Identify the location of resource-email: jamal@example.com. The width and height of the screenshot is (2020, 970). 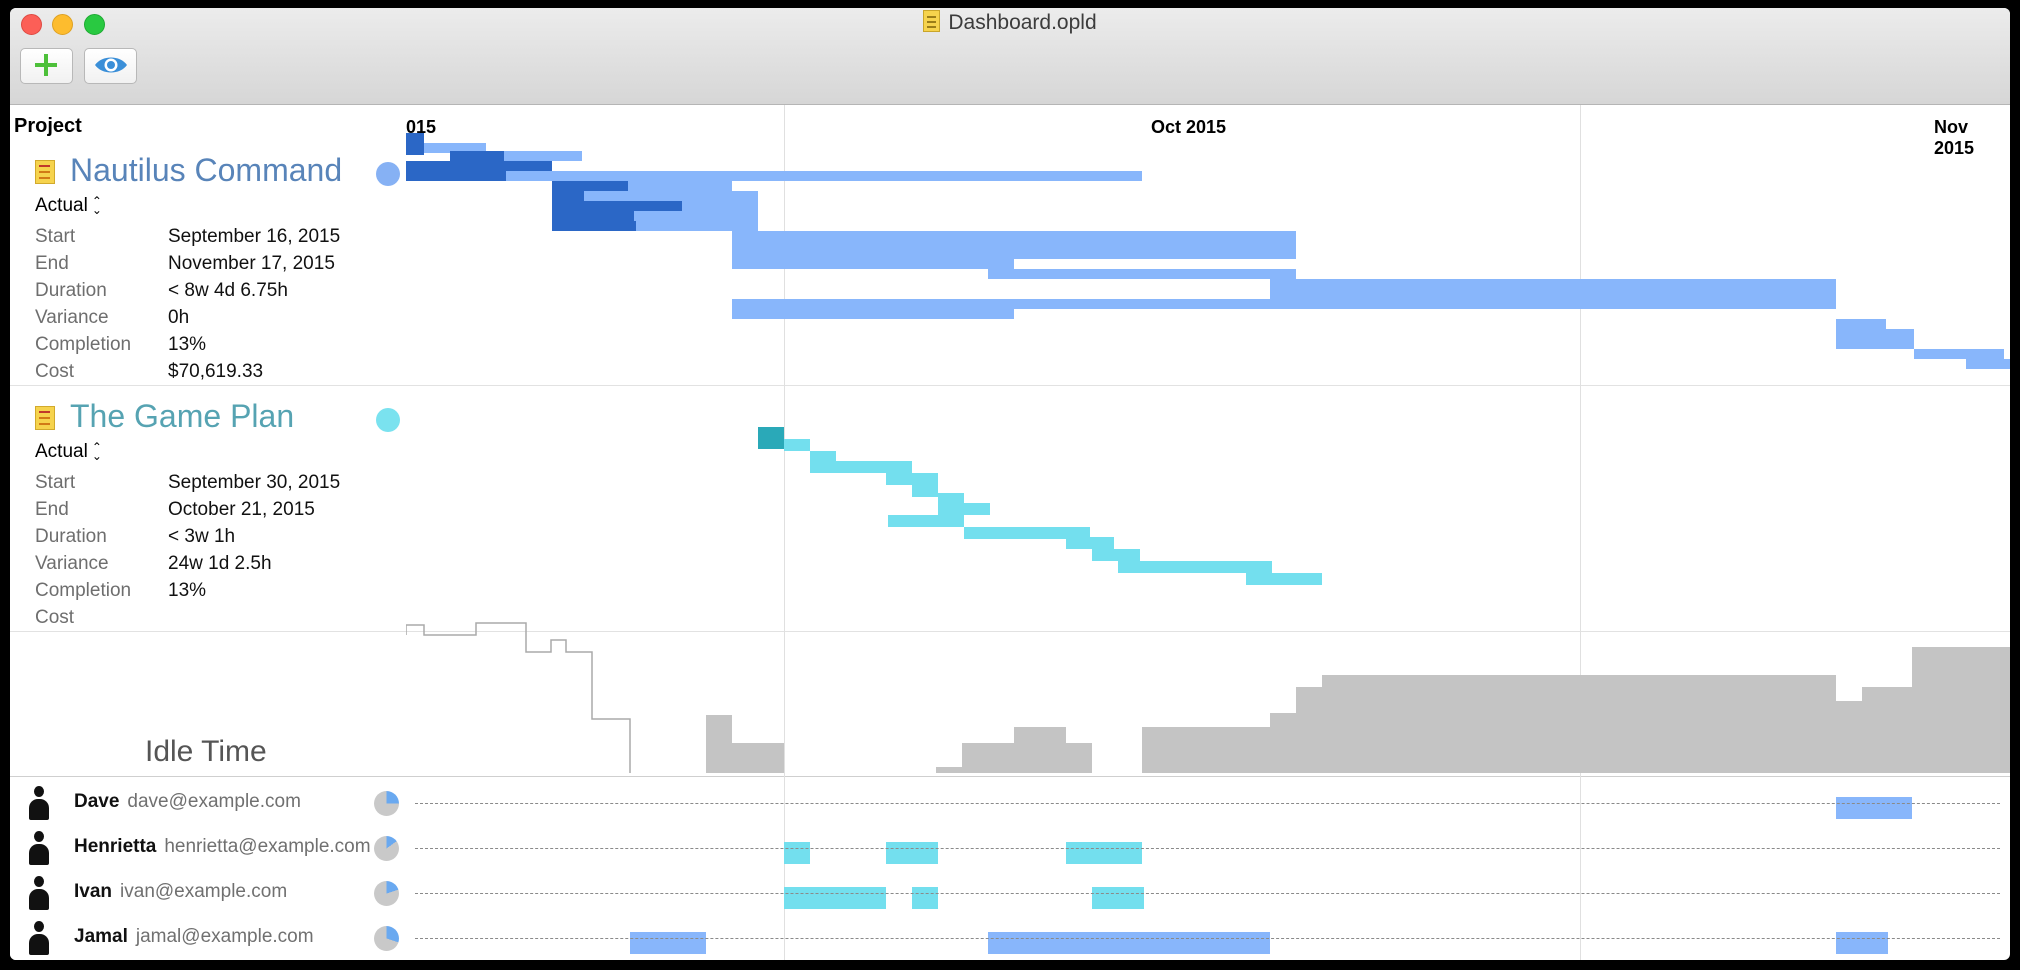
(224, 936).